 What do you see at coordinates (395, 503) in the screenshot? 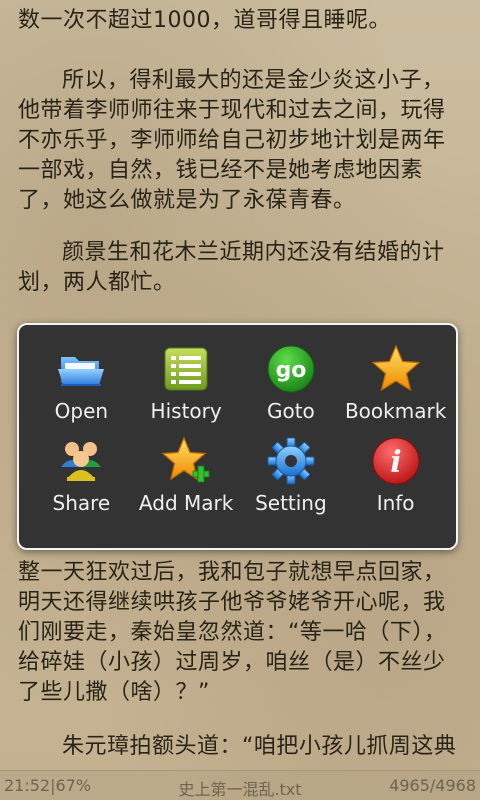
I see `menu-label-info: Info` at bounding box center [395, 503].